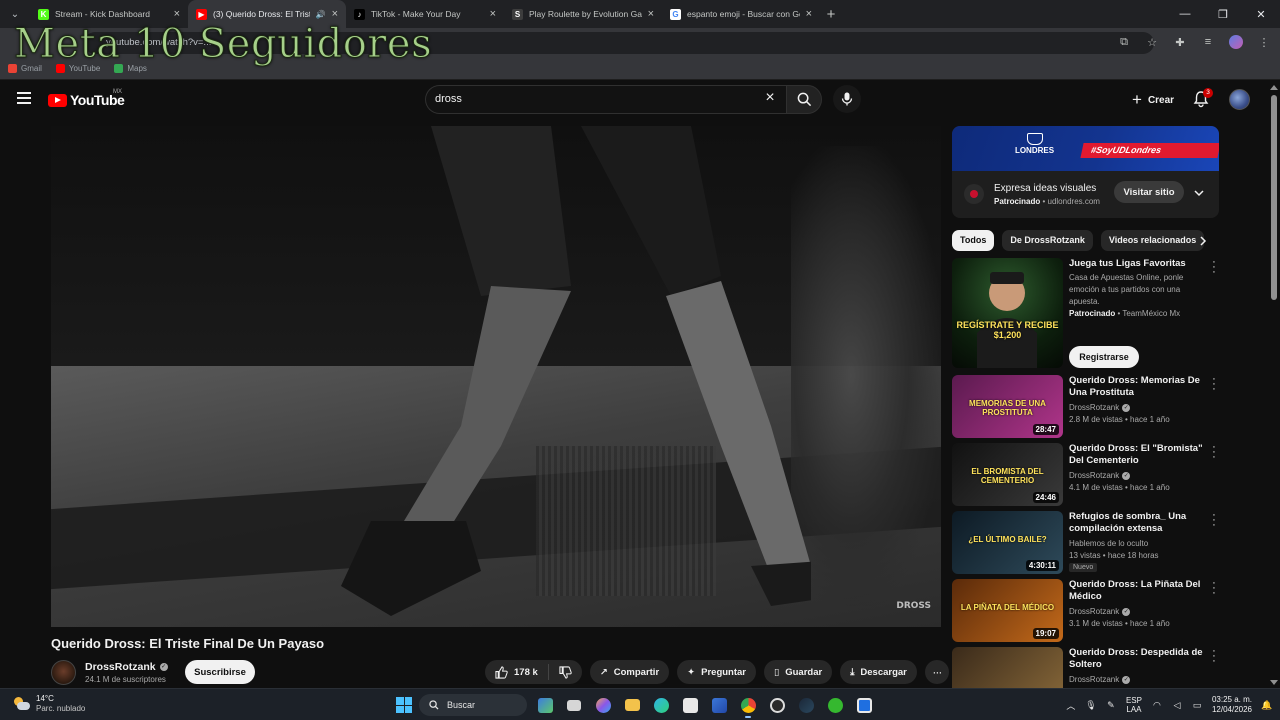 The width and height of the screenshot is (1280, 720). I want to click on chevron-down-icon, so click(1199, 193).